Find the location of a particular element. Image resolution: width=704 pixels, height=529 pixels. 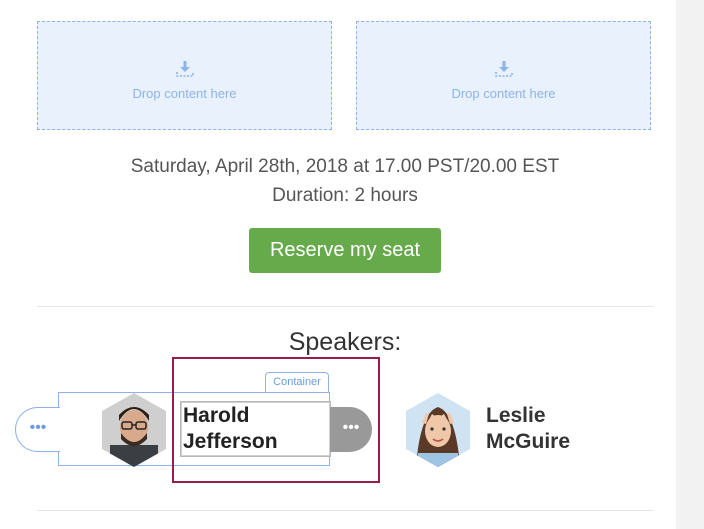

reserve-seat-button: Reserve my seat is located at coordinates (345, 250).